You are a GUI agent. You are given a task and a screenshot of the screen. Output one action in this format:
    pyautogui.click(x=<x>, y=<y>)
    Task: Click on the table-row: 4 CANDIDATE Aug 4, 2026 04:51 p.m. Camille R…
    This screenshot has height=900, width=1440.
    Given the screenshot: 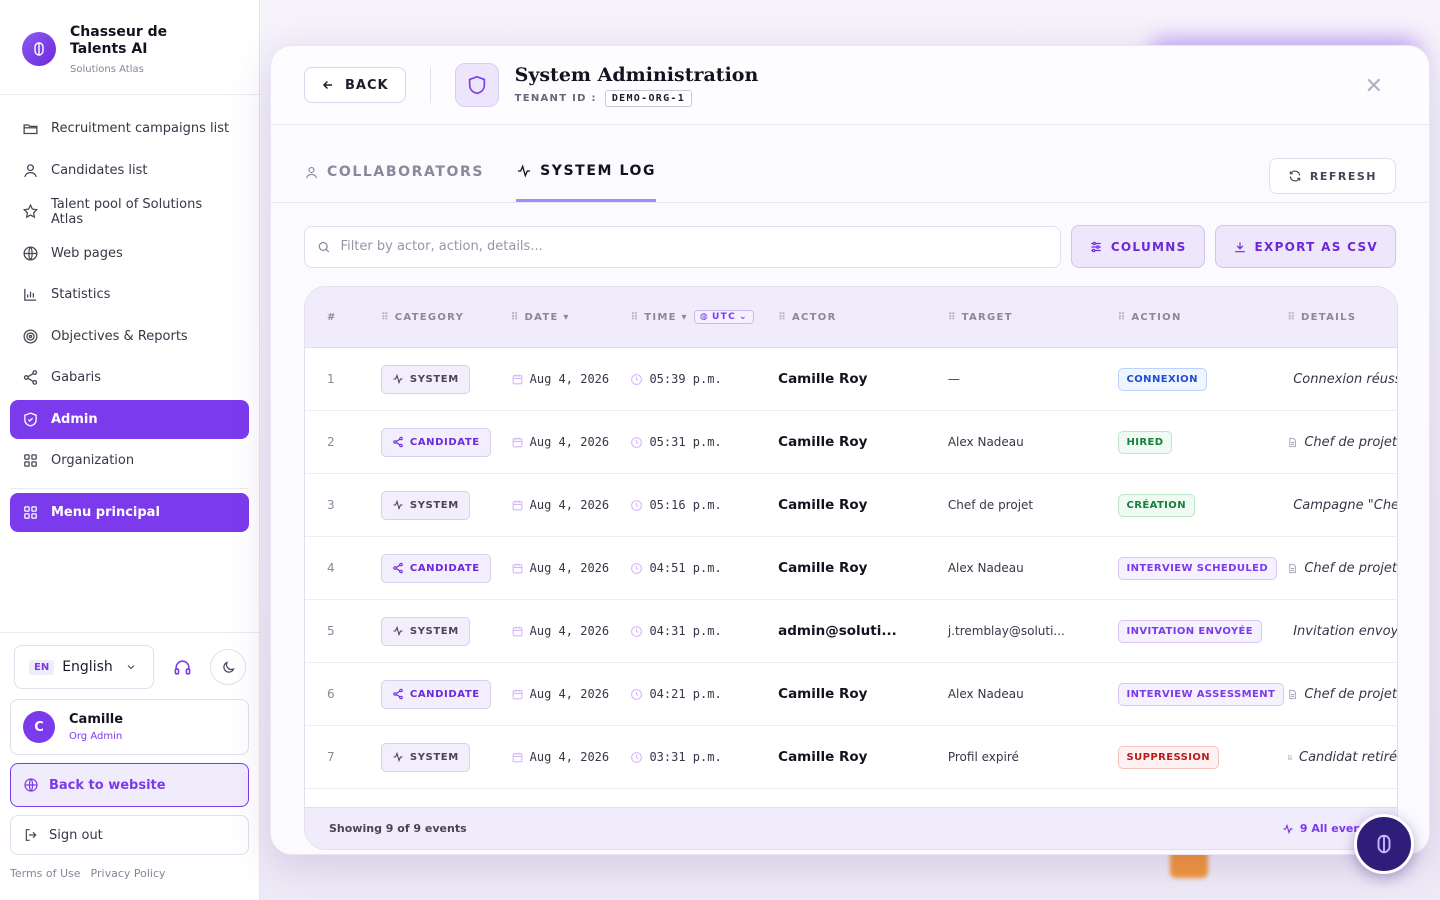 What is the action you would take?
    pyautogui.click(x=851, y=568)
    